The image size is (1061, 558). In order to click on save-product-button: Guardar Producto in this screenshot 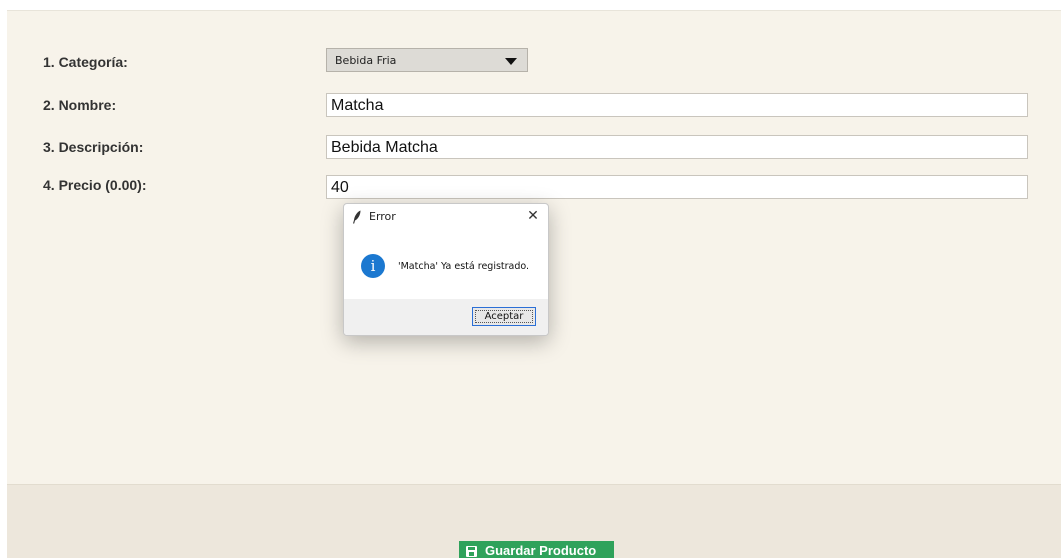, I will do `click(536, 549)`.